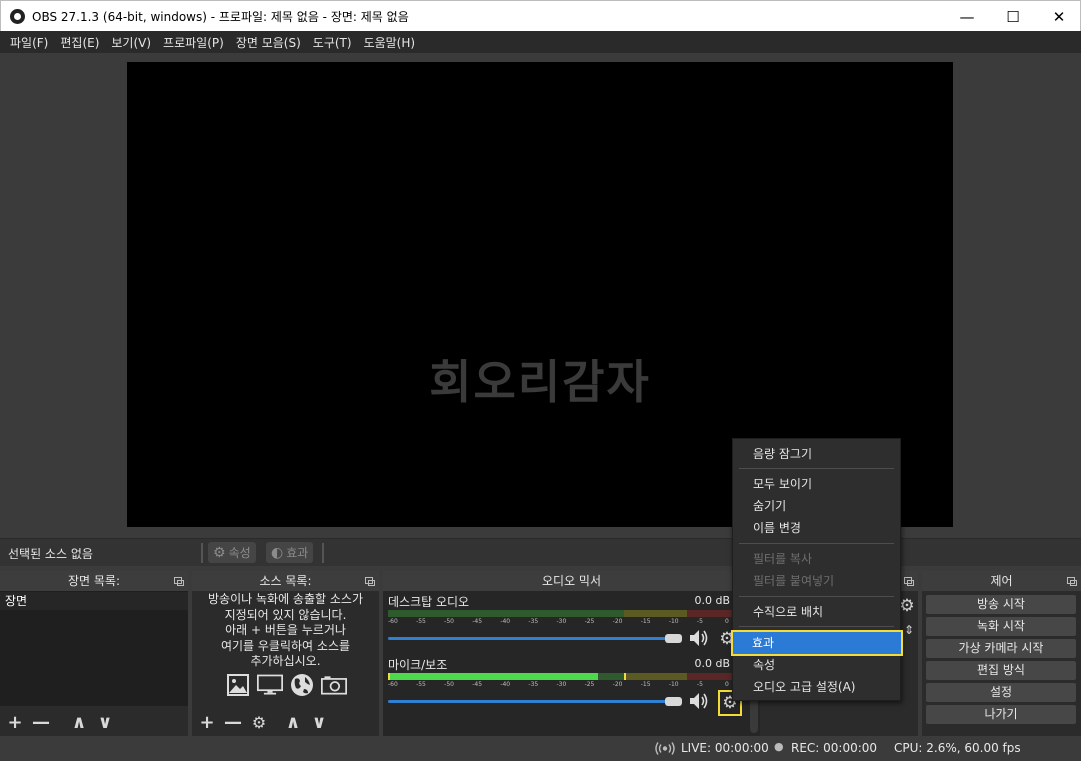 This screenshot has width=1081, height=761. What do you see at coordinates (1001, 714) in the screenshot?
I see `exit-button: 나가기` at bounding box center [1001, 714].